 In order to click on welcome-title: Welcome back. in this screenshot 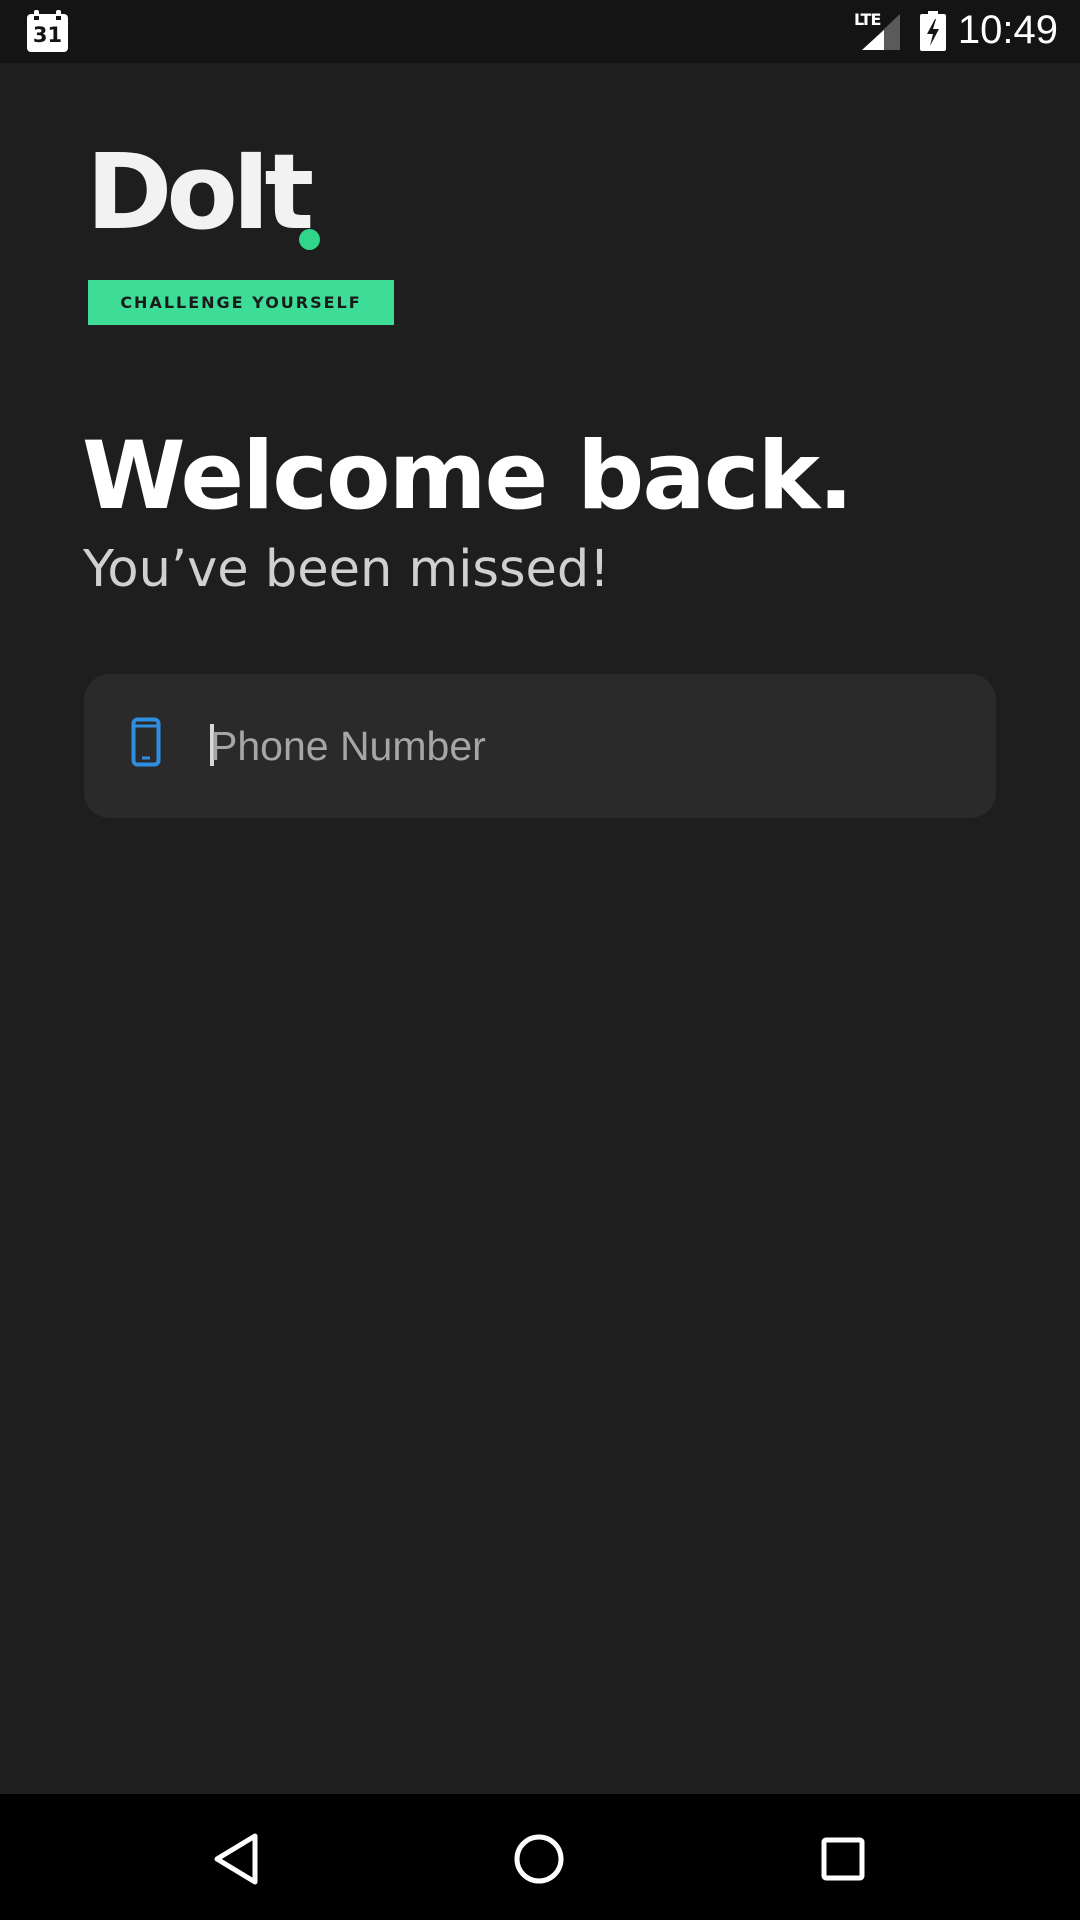, I will do `click(468, 476)`.